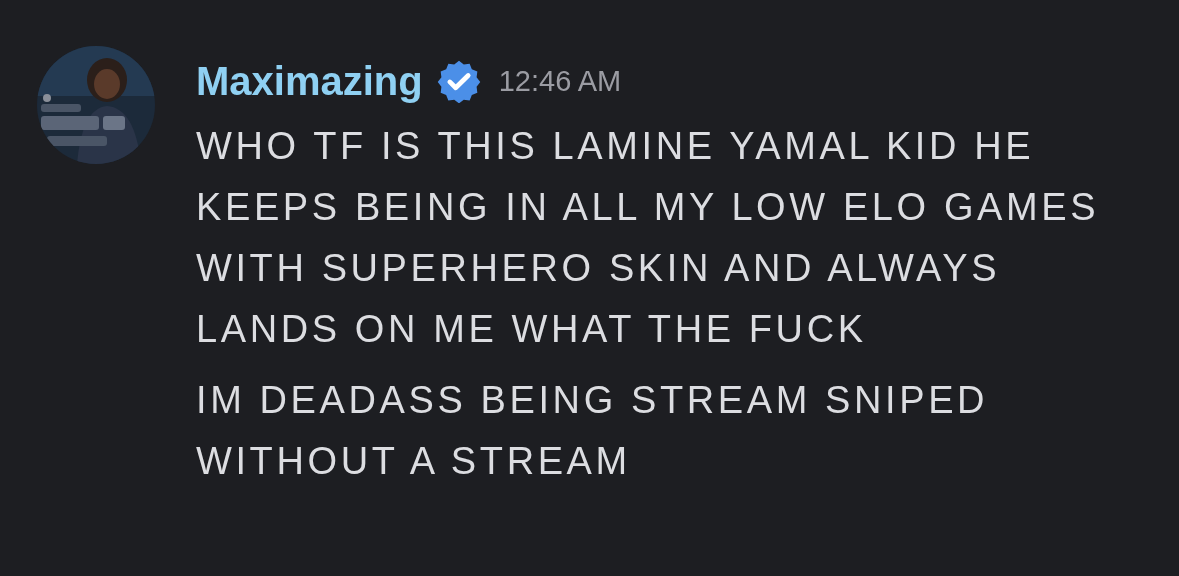 The height and width of the screenshot is (576, 1179). Describe the element at coordinates (560, 81) in the screenshot. I see `timestamp: 12:46 AM` at that location.